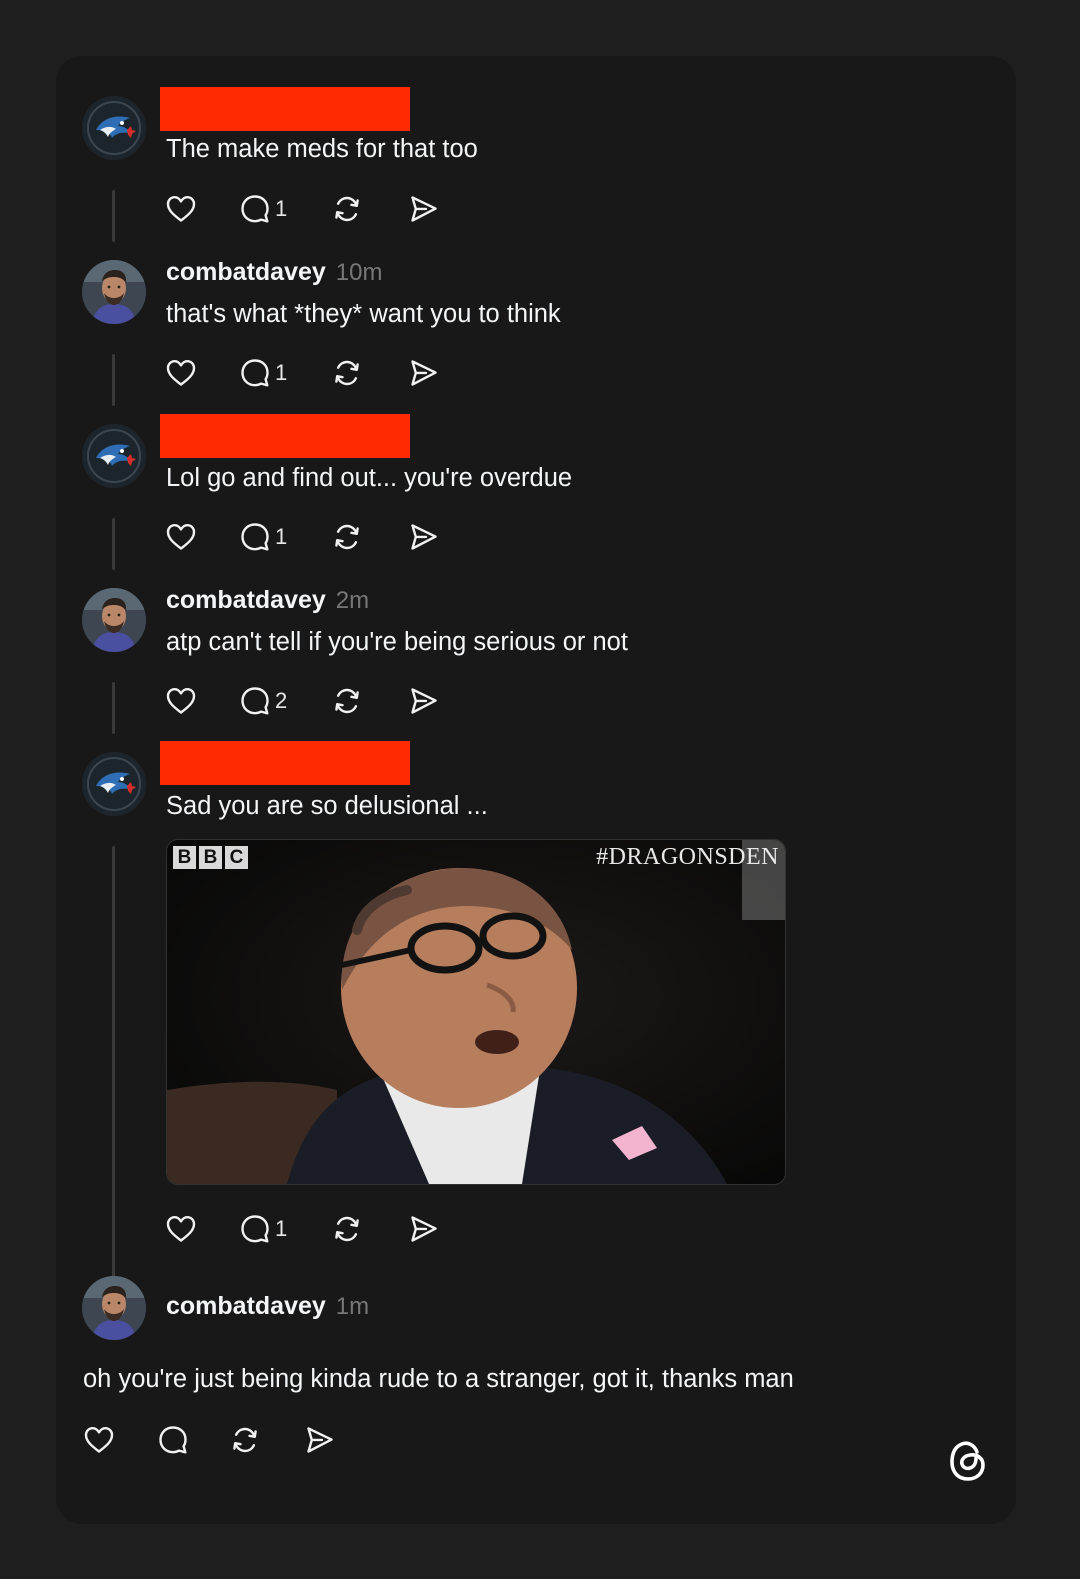 The image size is (1080, 1579). I want to click on bbc-logo: BBC, so click(210, 857).